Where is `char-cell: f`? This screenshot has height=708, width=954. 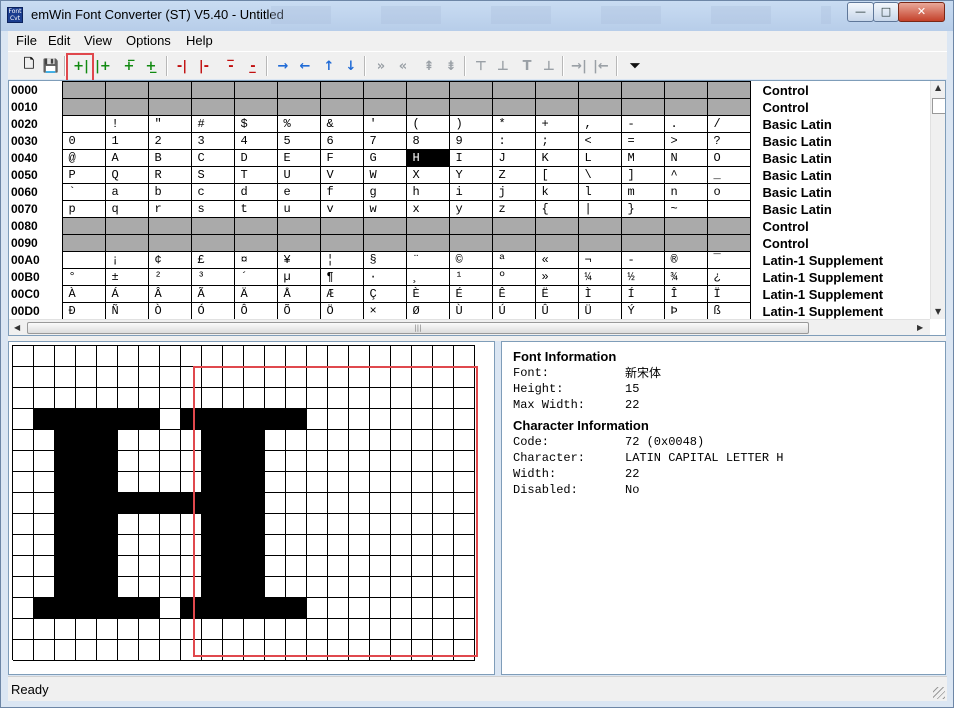 char-cell: f is located at coordinates (341, 192).